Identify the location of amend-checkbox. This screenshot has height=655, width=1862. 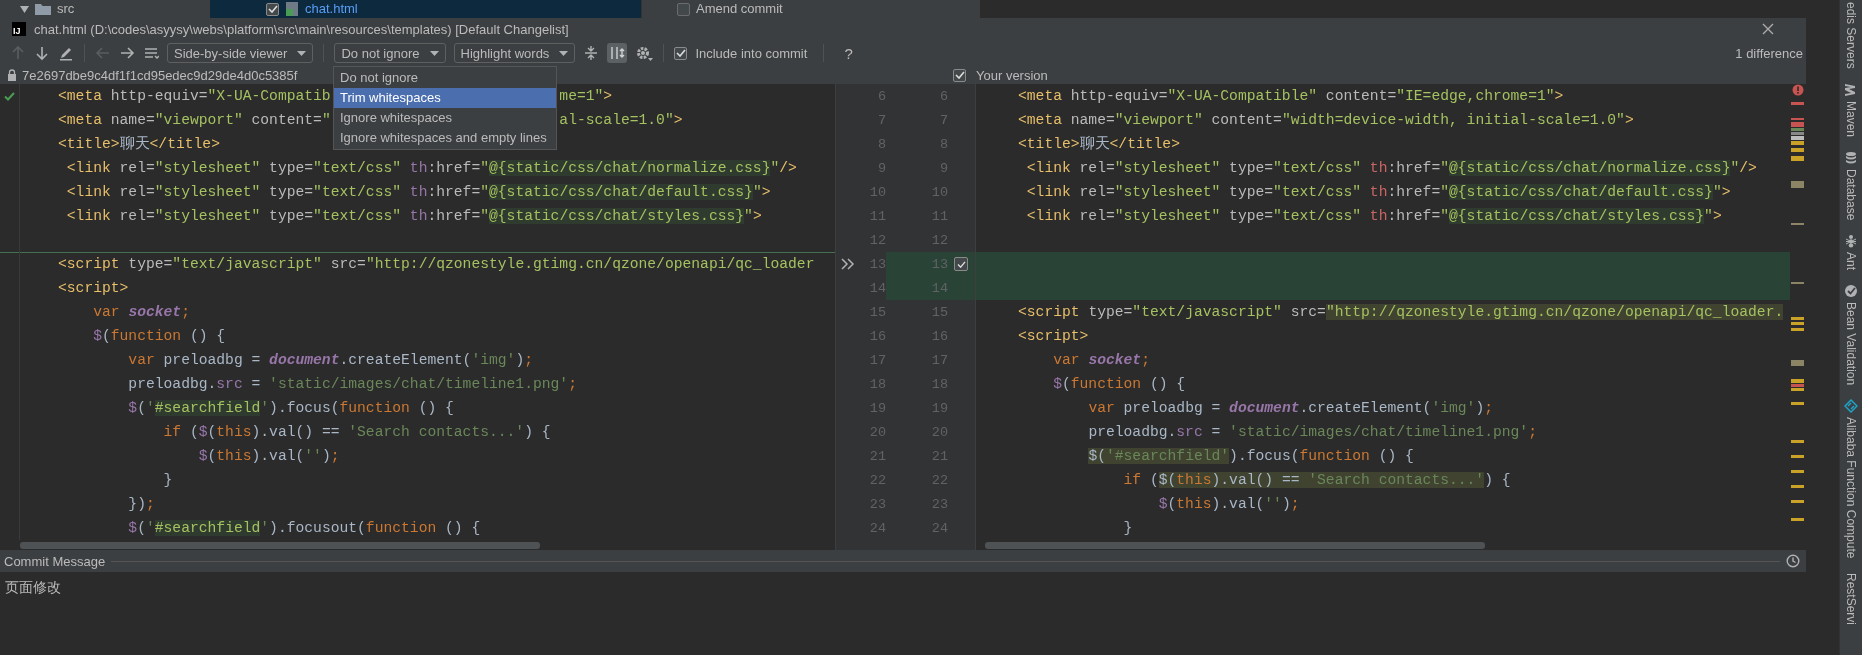
(683, 9).